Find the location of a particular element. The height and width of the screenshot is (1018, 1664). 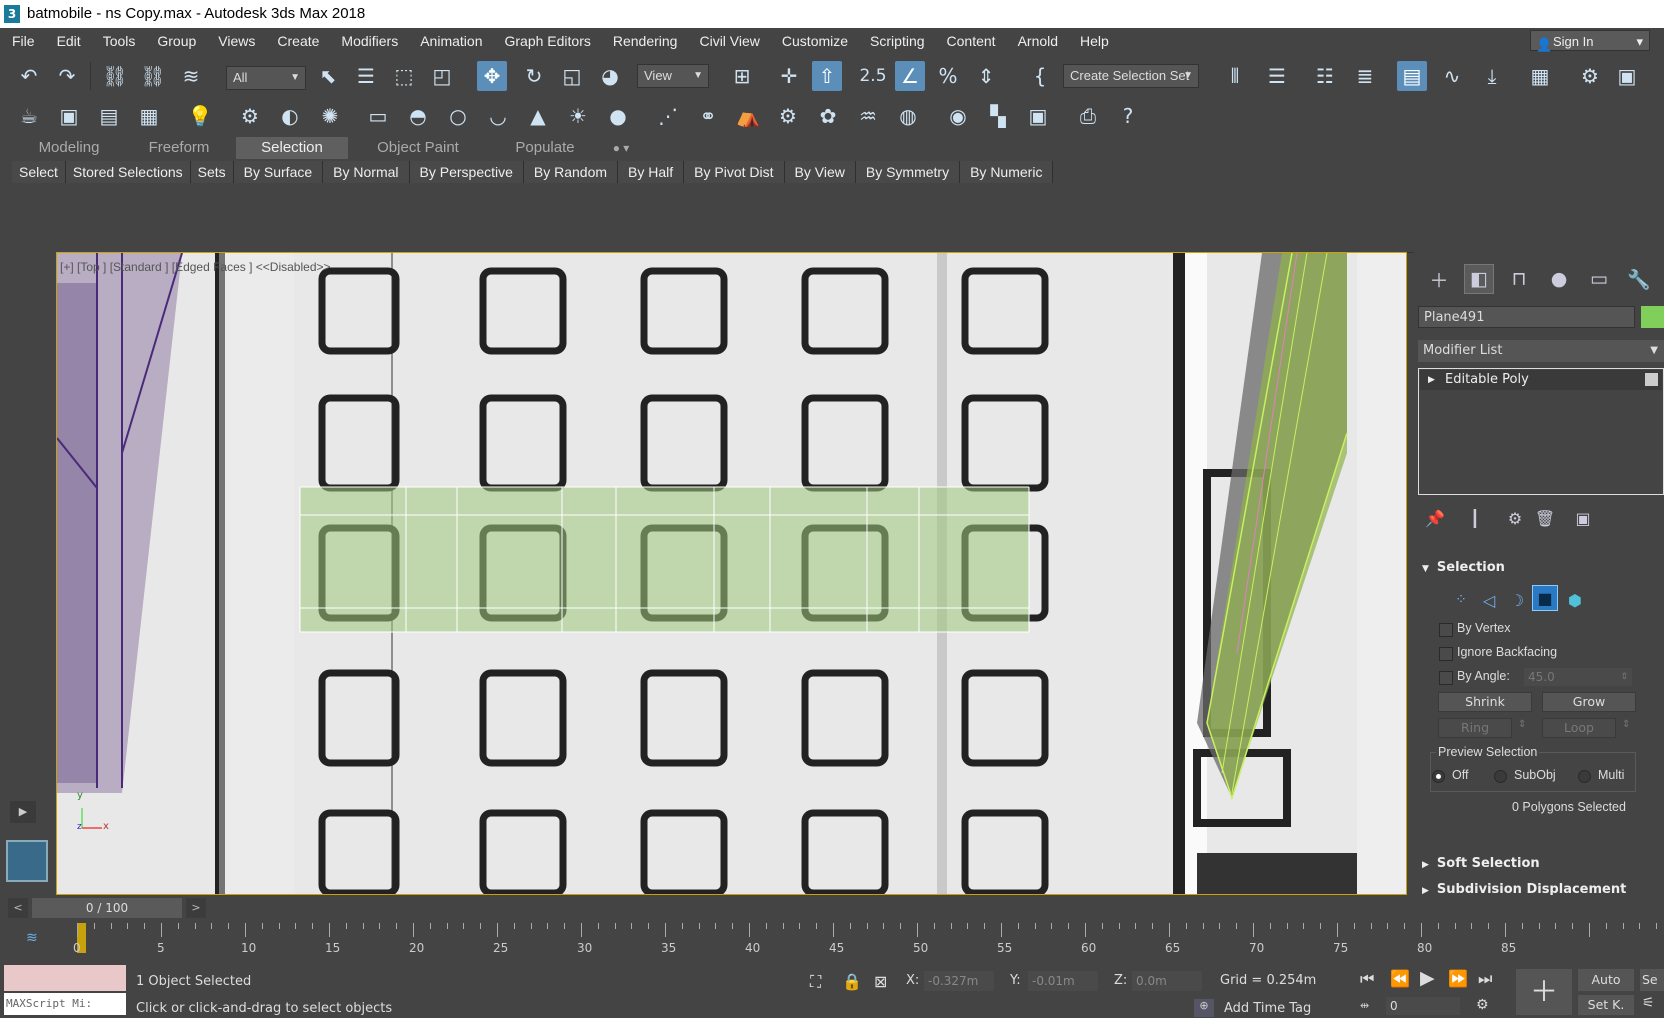

show-end-result-icon: ┃ is located at coordinates (1475, 518).